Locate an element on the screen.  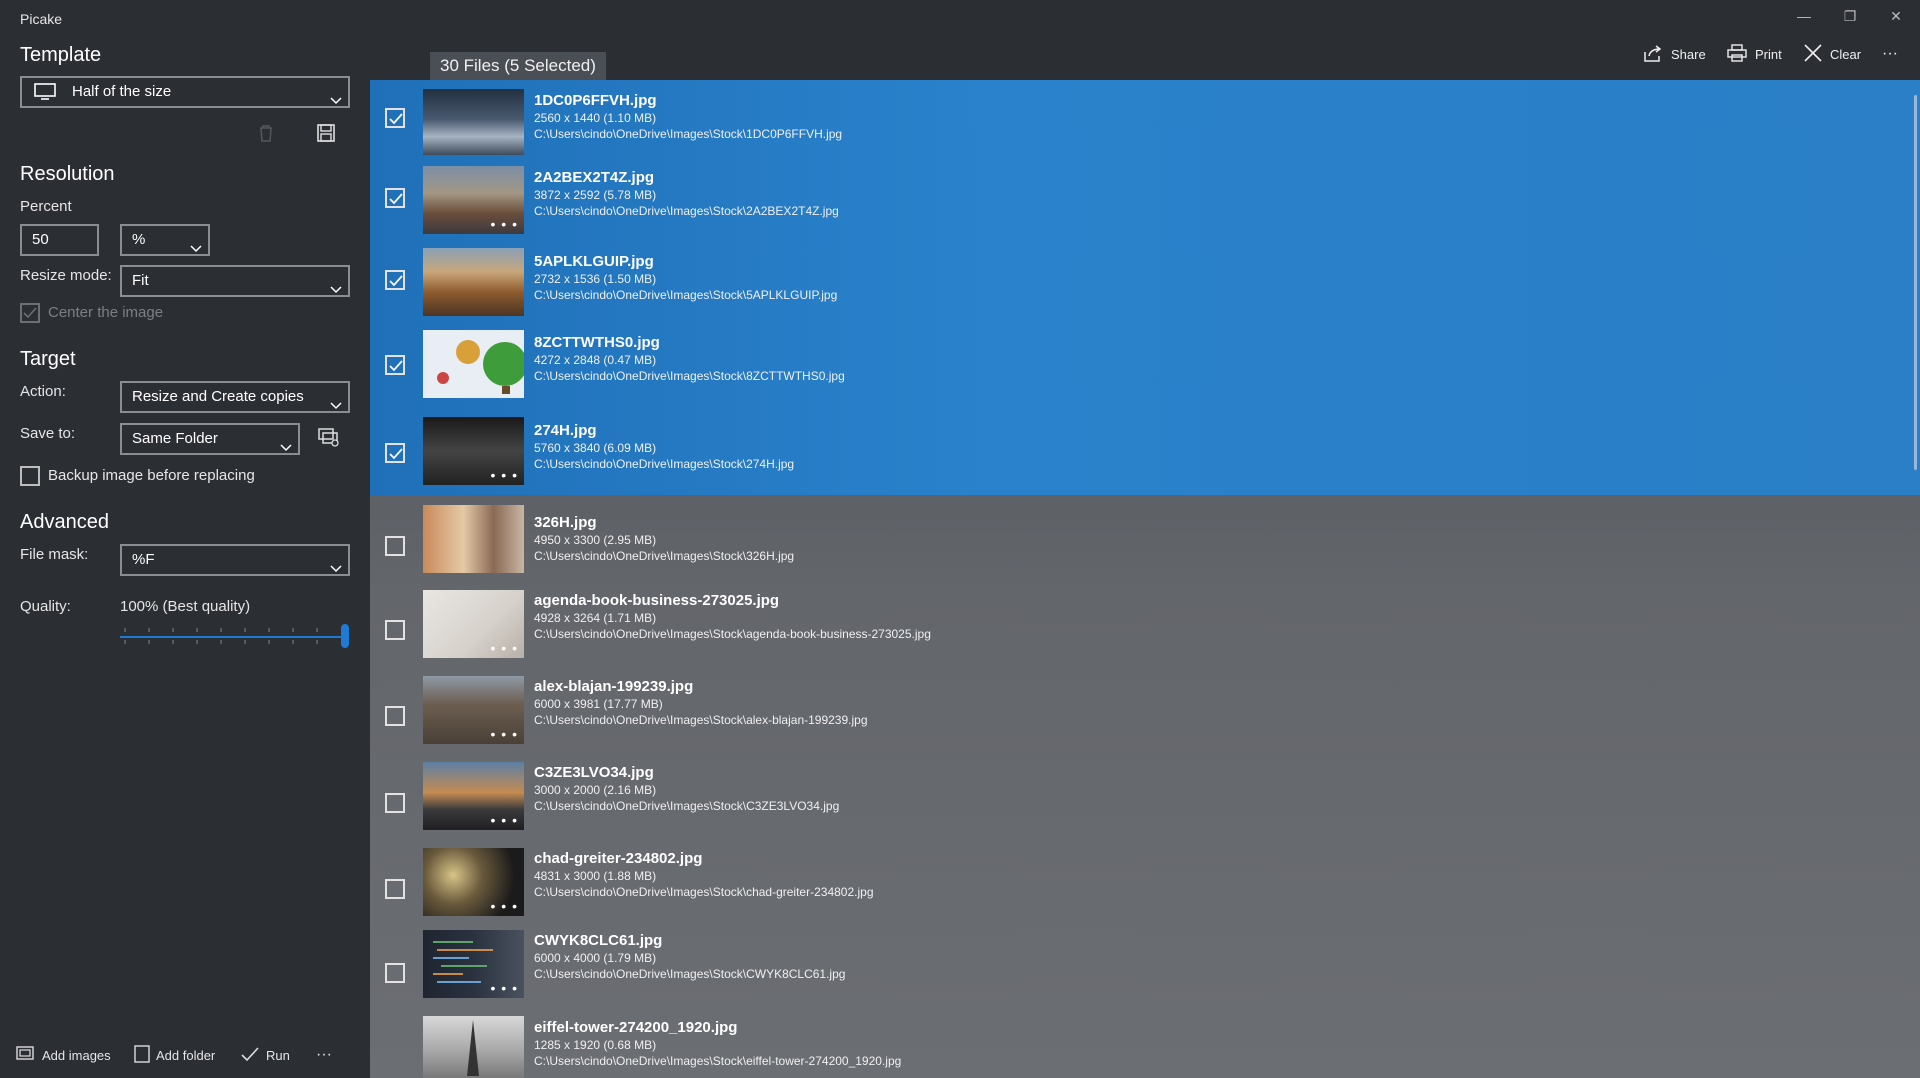
file-name: 8ZCTTWTHS0.jpg is located at coordinates (597, 342).